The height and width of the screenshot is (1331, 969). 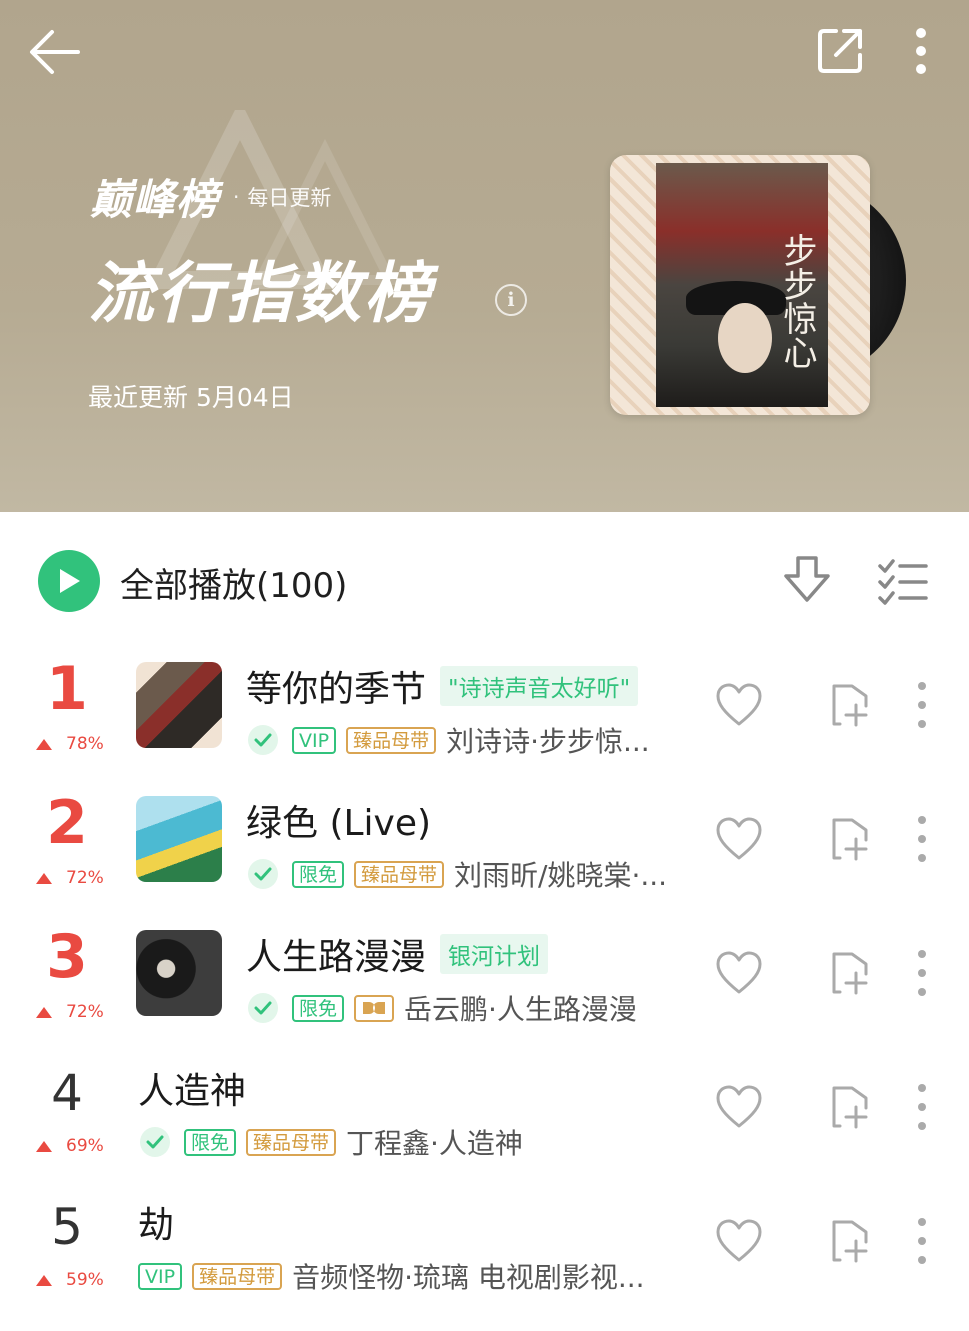 I want to click on info-icon: i, so click(x=511, y=300).